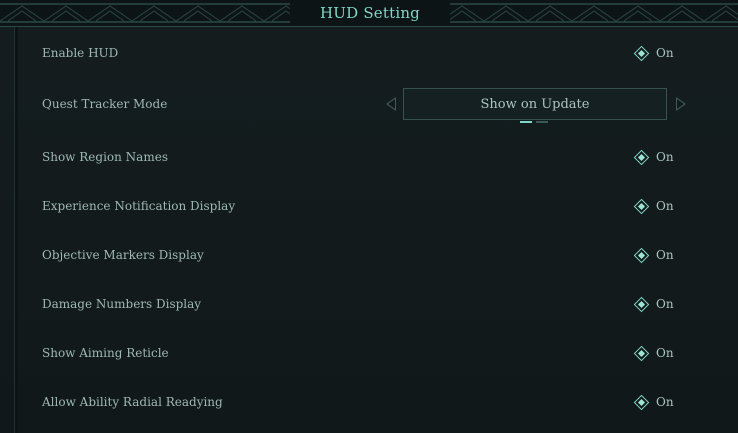 This screenshot has width=738, height=433. I want to click on quest-tracker-selector: Show on Update, so click(536, 105).